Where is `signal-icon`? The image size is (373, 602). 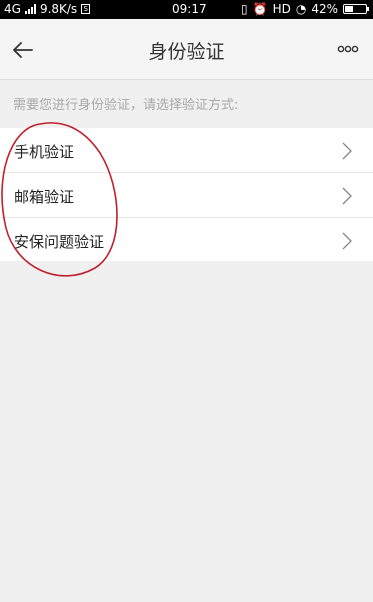
signal-icon is located at coordinates (30, 9).